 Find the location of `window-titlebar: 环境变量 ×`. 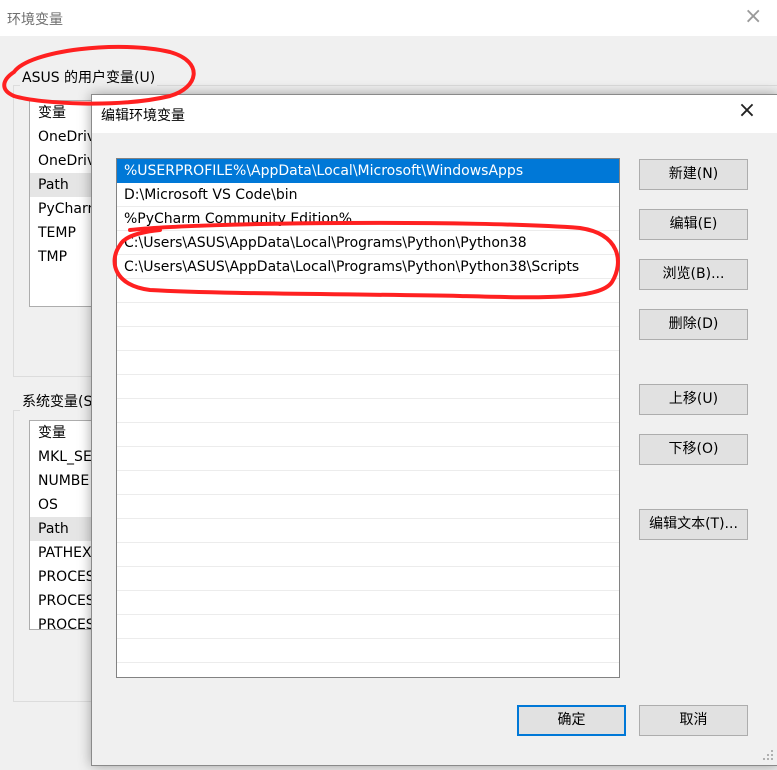

window-titlebar: 环境变量 × is located at coordinates (388, 18).